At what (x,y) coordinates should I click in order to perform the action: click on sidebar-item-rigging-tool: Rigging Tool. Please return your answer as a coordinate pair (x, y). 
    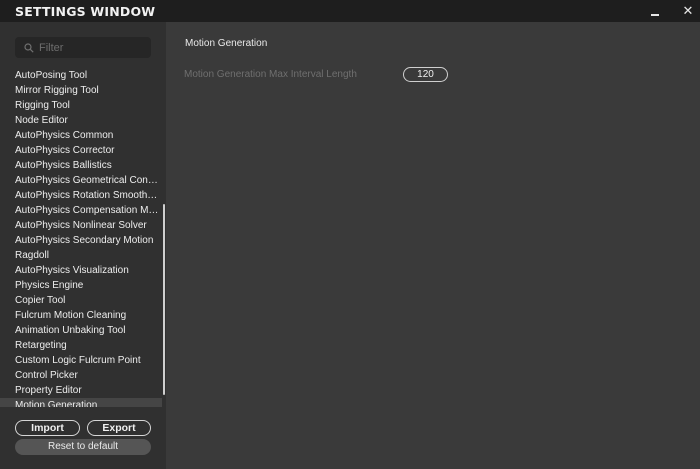
    Looking at the image, I should click on (81, 105).